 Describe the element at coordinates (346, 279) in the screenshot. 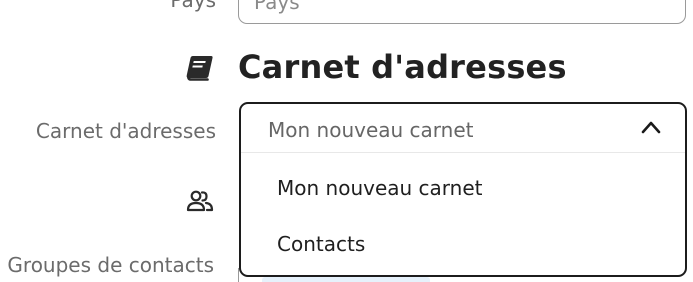

I see `contact-group-chip` at that location.